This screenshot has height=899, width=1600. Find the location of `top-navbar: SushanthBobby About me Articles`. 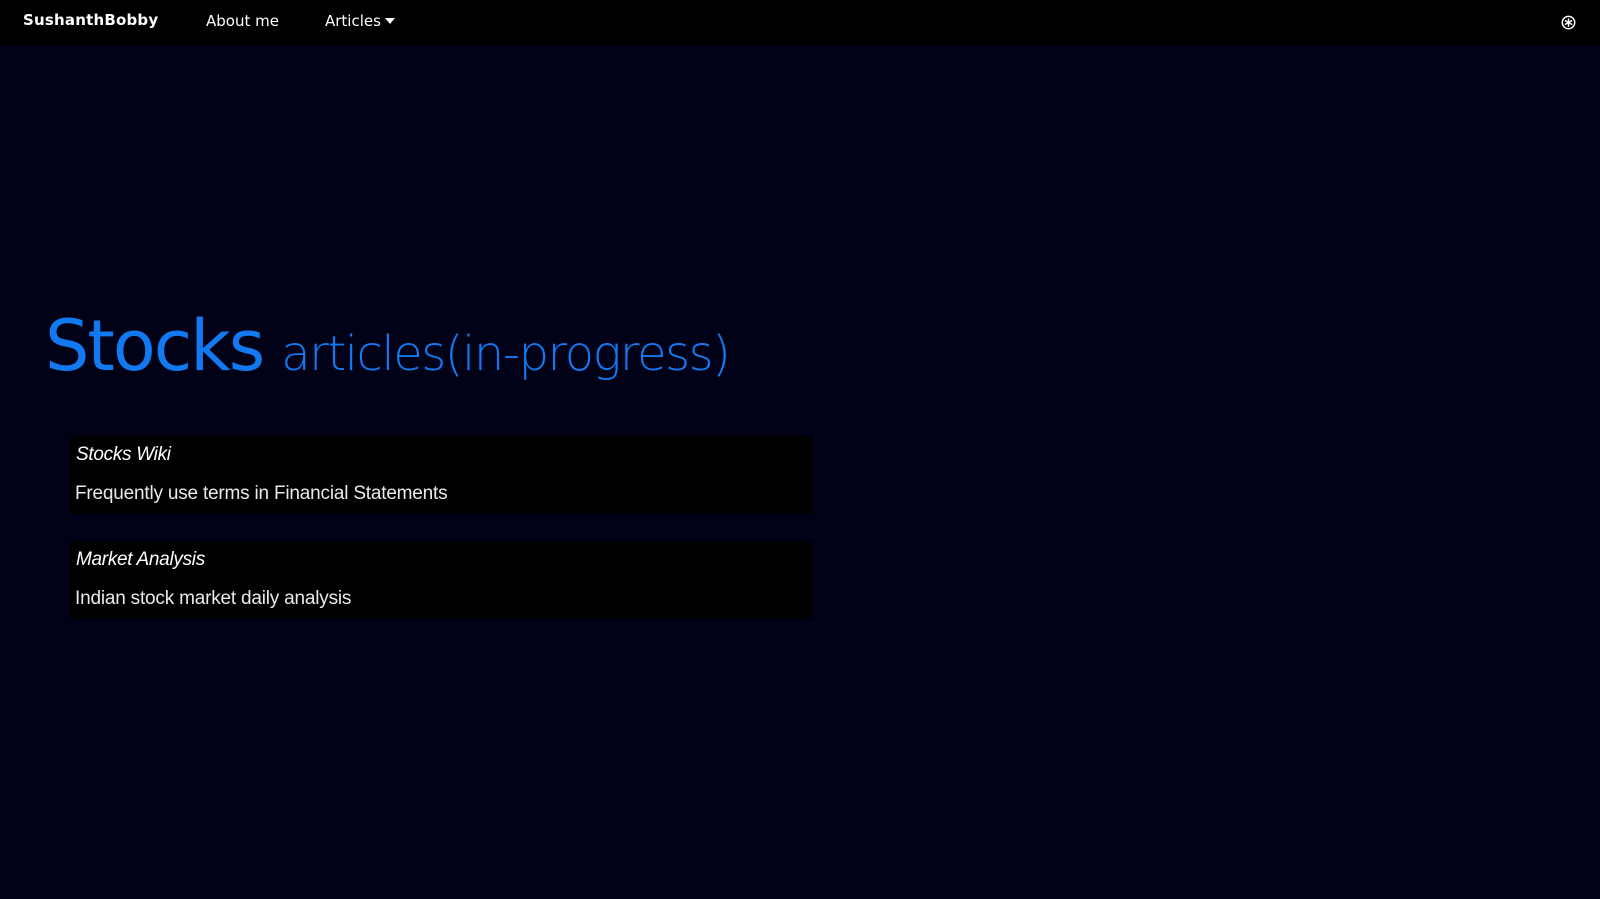

top-navbar: SushanthBobby About me Articles is located at coordinates (800, 22).